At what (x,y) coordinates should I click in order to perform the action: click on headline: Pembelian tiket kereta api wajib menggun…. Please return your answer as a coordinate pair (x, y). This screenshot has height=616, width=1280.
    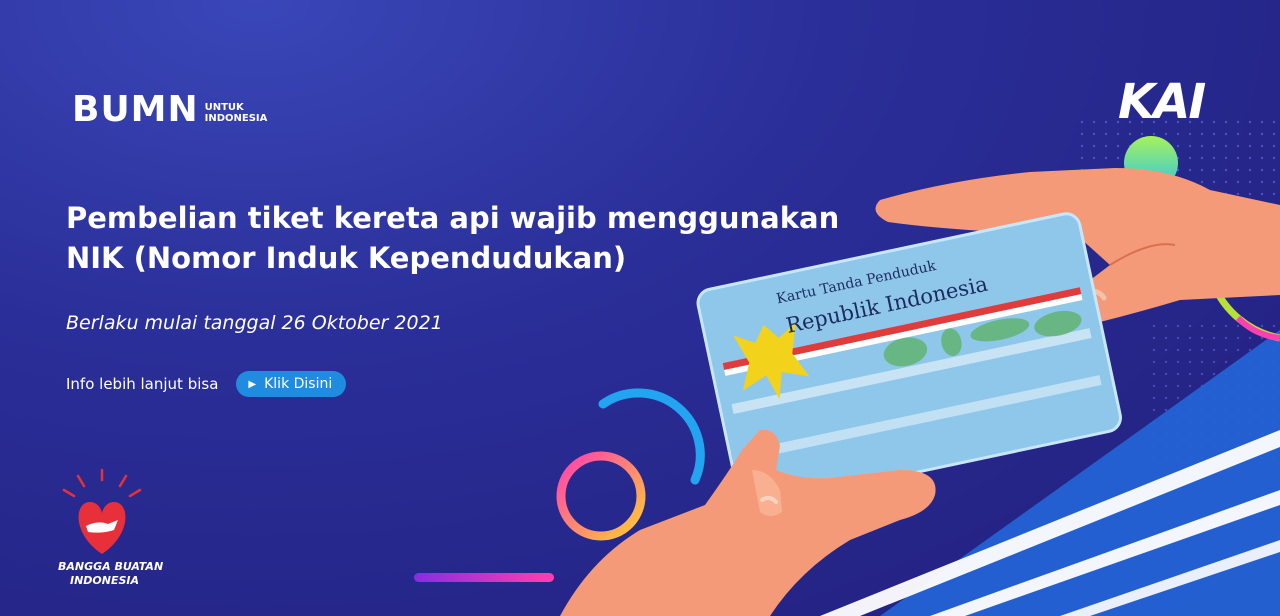
    Looking at the image, I should click on (476, 238).